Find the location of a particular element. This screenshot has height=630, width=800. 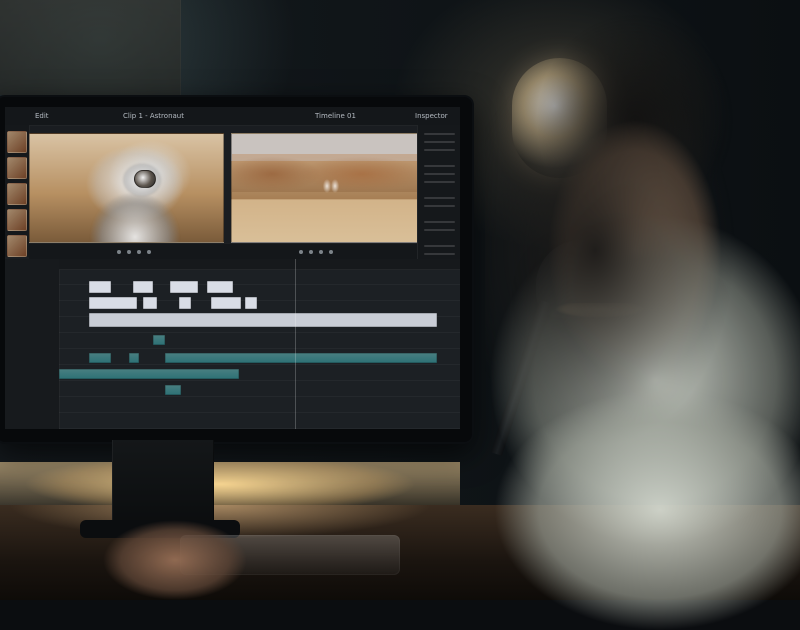

wall-shelf is located at coordinates (90, 47).